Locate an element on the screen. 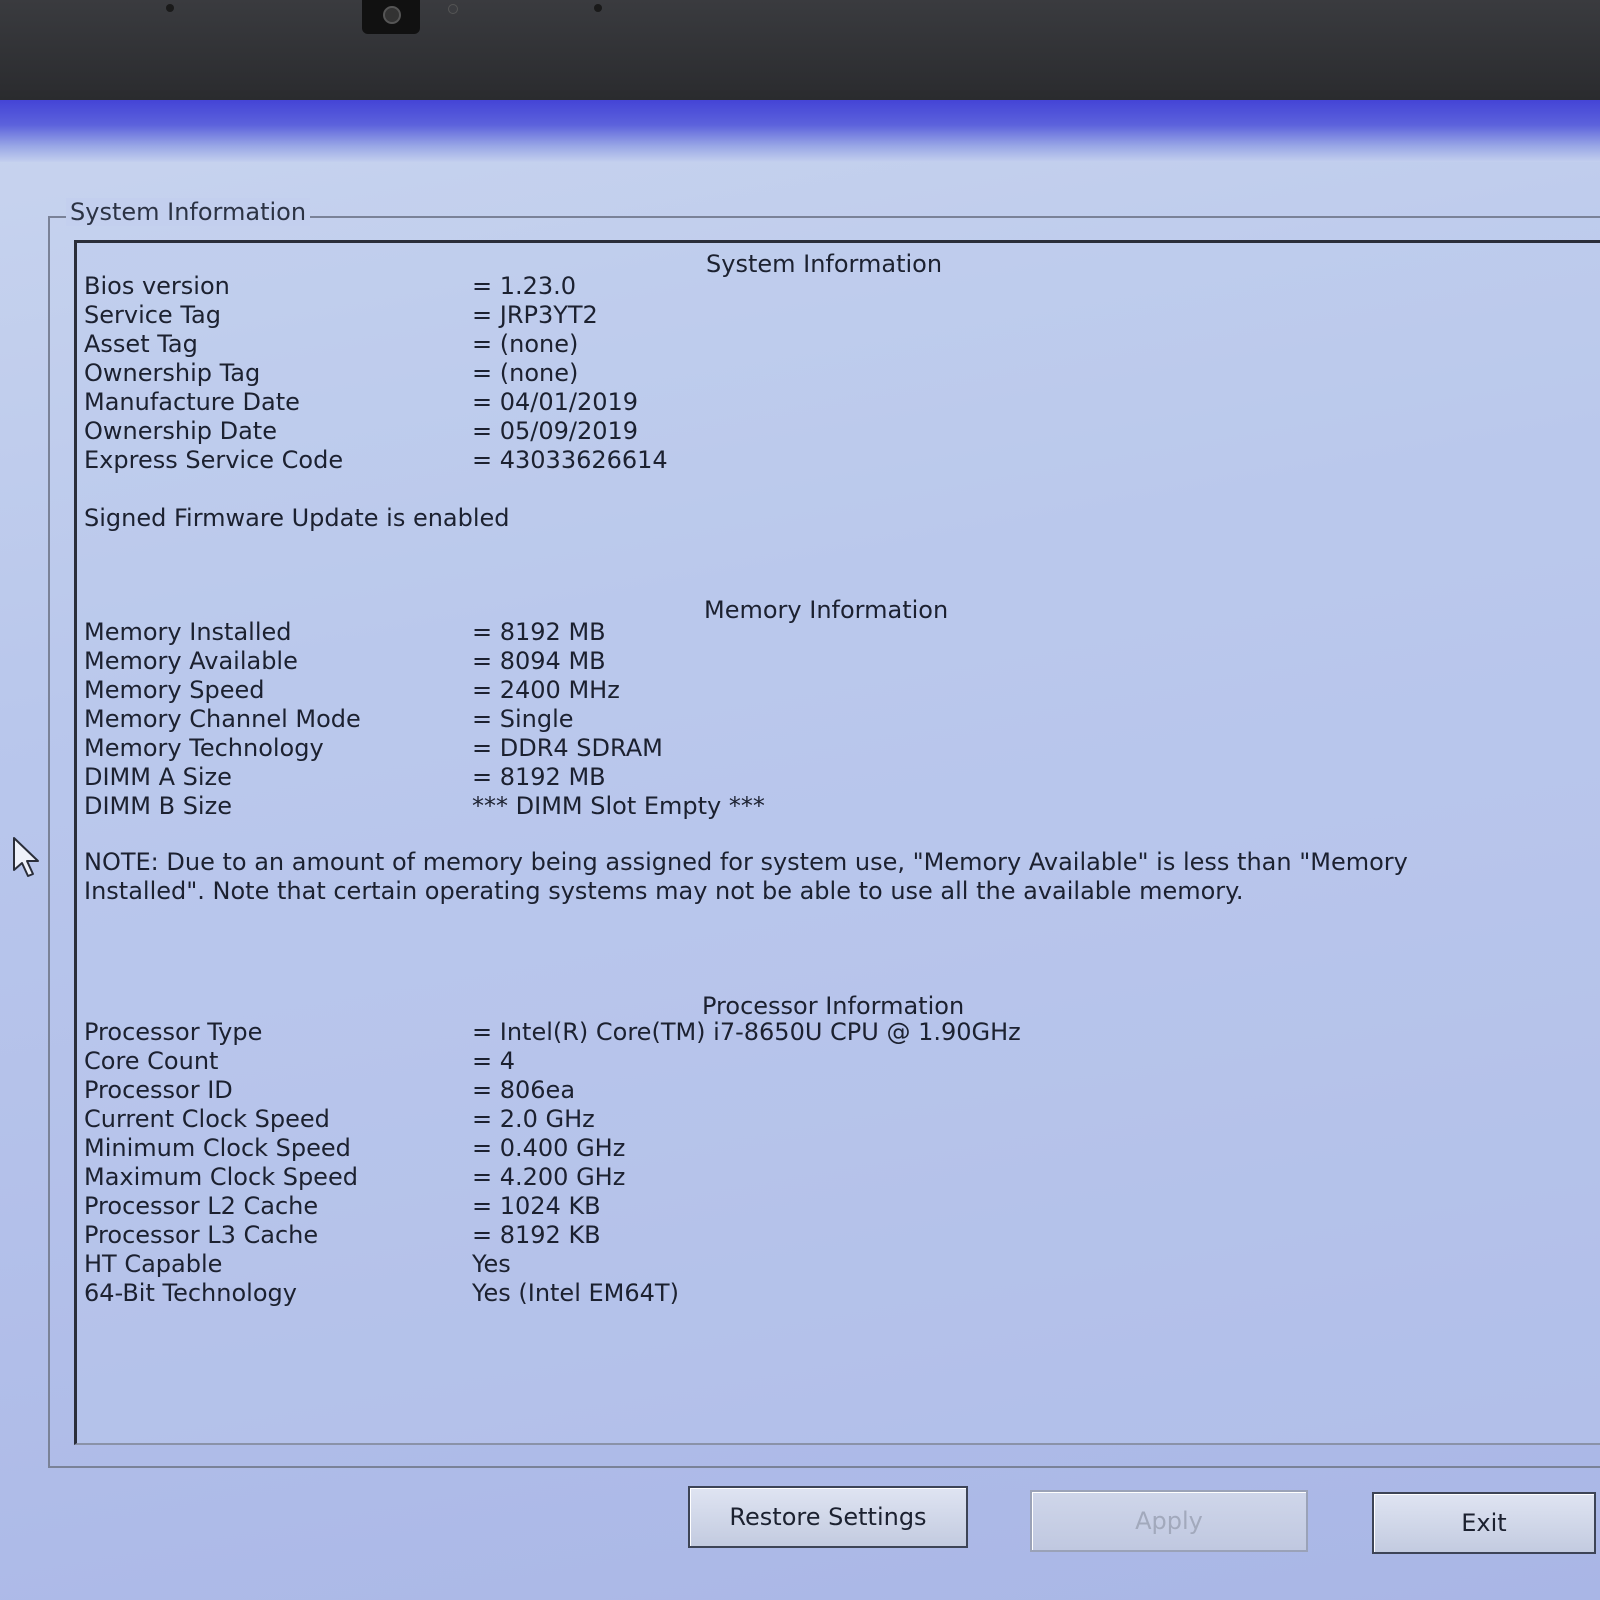 The height and width of the screenshot is (1600, 1600). row-label: Asset Tag is located at coordinates (141, 344).